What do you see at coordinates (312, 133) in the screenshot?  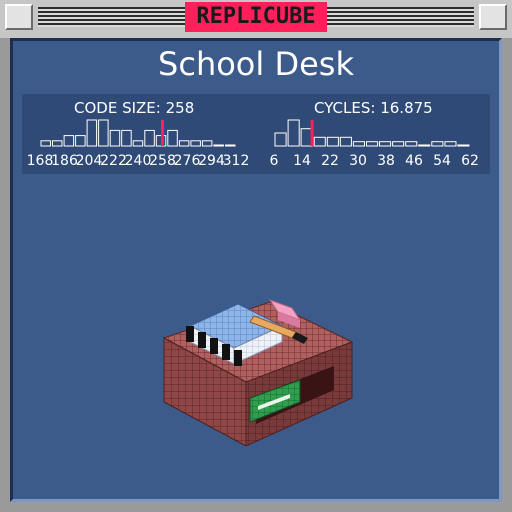 I see `cycles-score-marker` at bounding box center [312, 133].